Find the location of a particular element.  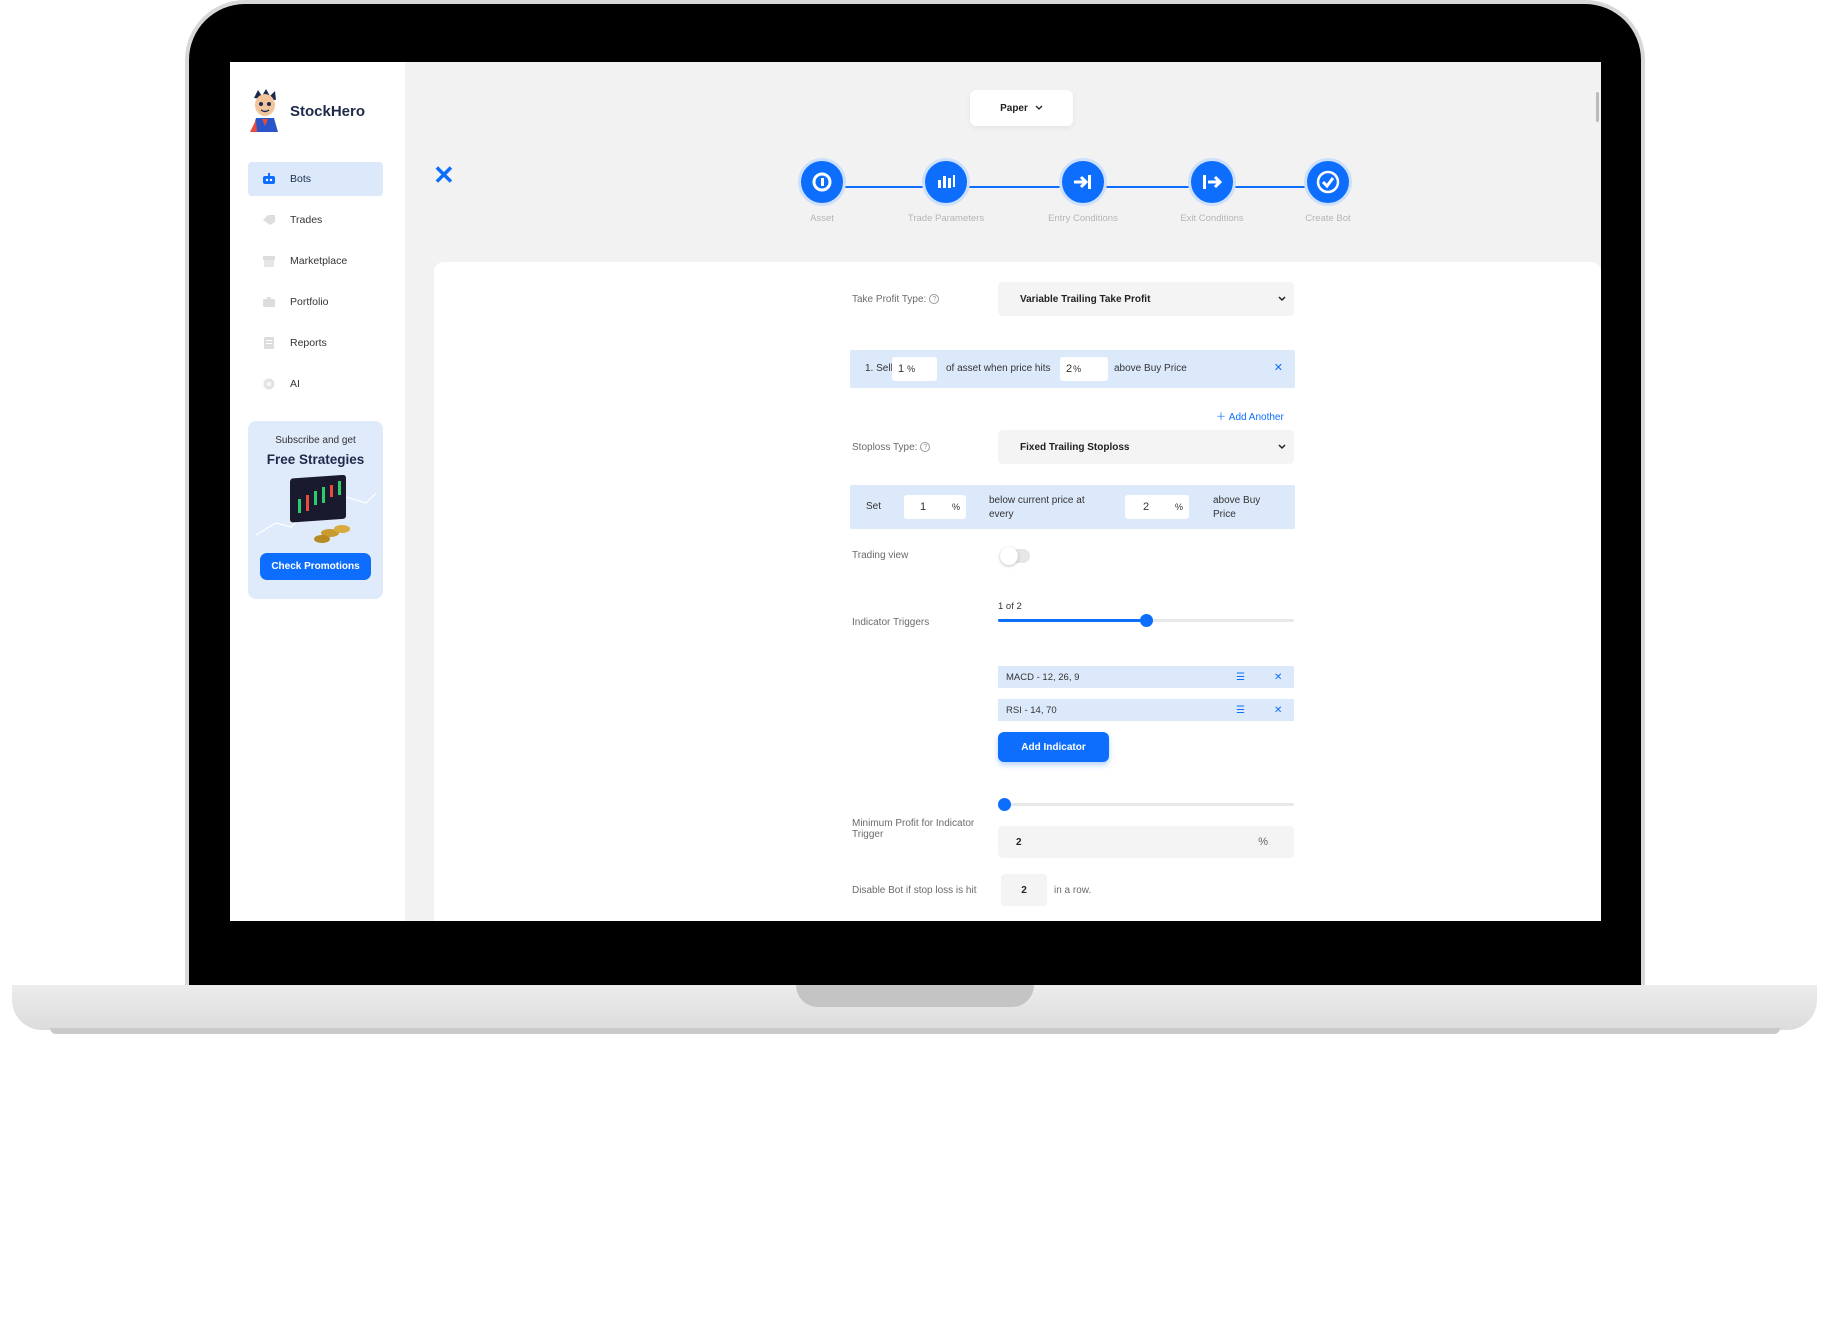

indicator-name: RSI - 14, 70 is located at coordinates (1031, 710).